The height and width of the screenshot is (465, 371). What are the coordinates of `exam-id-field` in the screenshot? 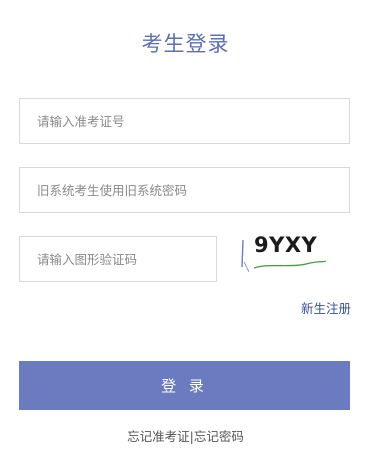 It's located at (184, 121).